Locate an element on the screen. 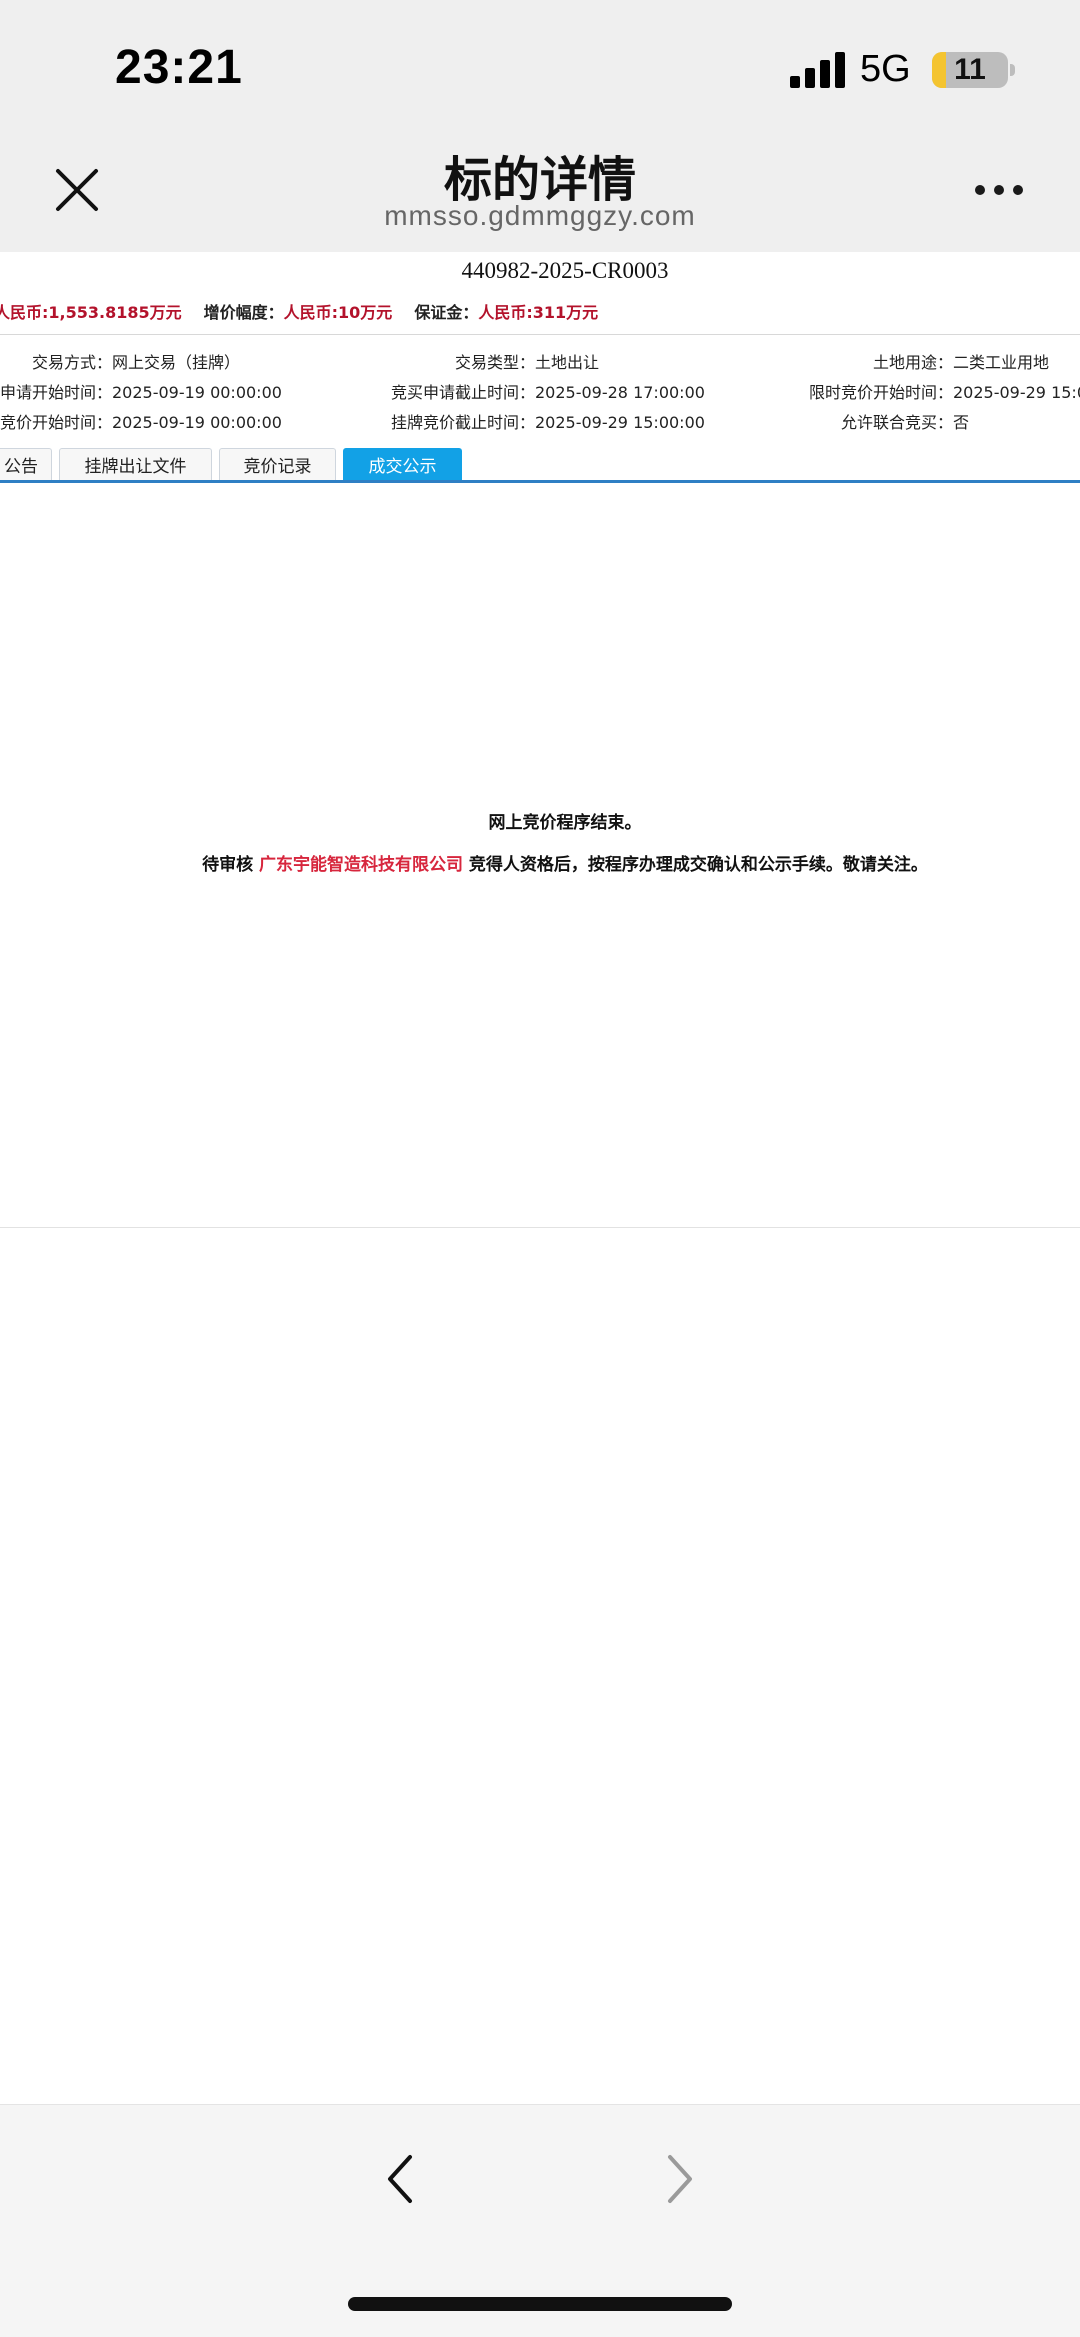 The width and height of the screenshot is (1080, 2337). info-cell: 土地用途：二类工业用地 is located at coordinates (908, 361).